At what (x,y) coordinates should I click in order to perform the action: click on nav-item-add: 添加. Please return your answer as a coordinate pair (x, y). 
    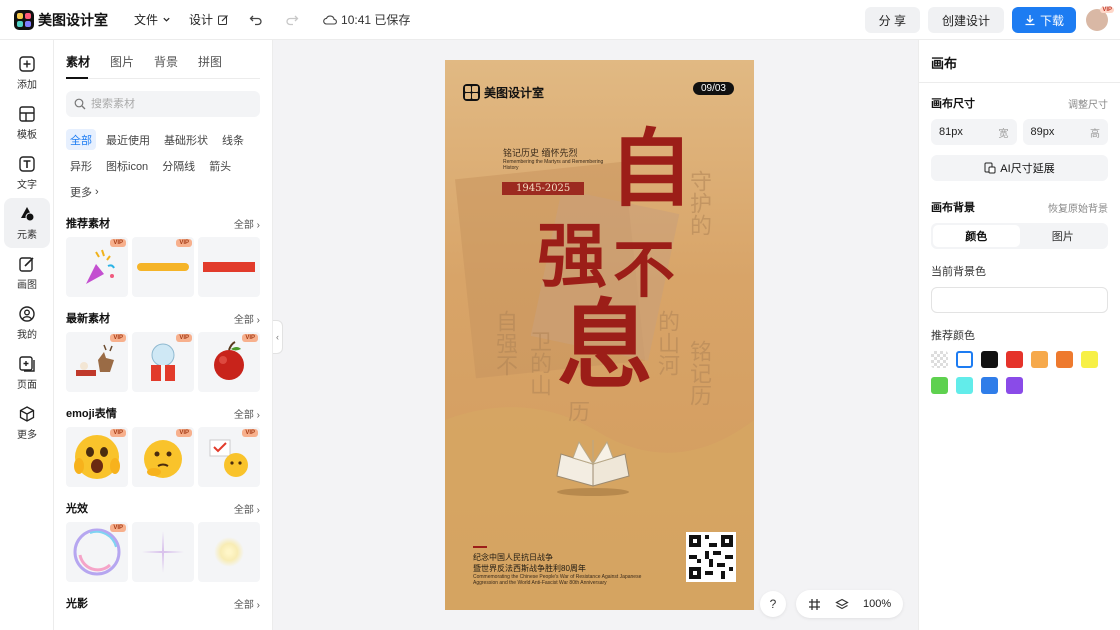
    Looking at the image, I should click on (27, 73).